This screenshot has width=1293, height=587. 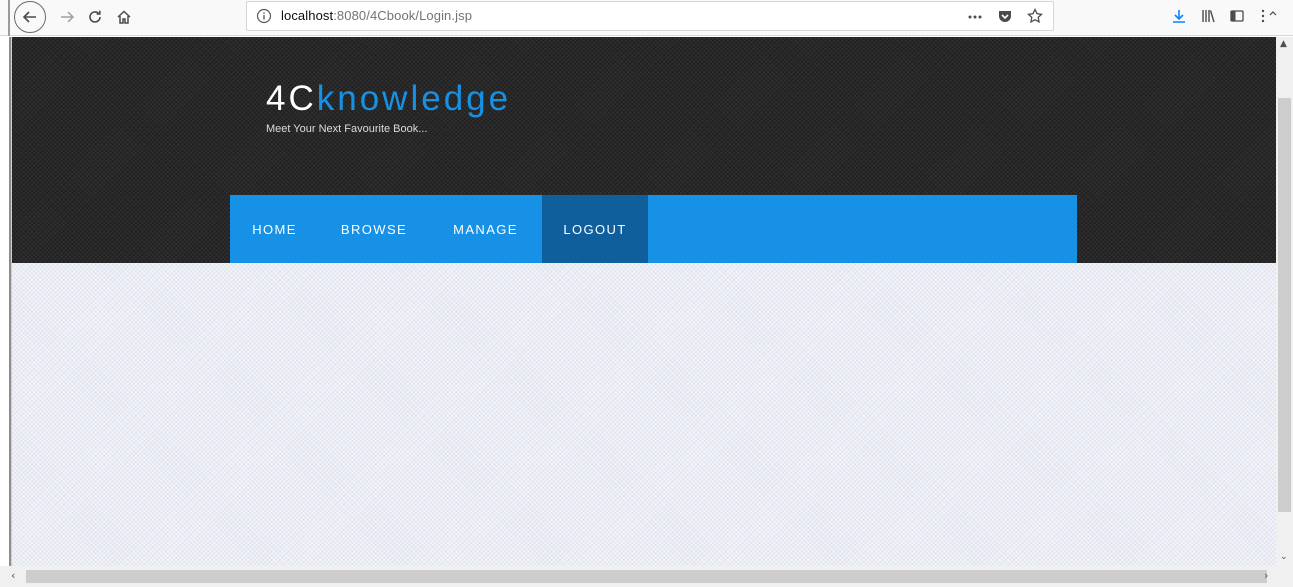 I want to click on forward-button, so click(x=67, y=17).